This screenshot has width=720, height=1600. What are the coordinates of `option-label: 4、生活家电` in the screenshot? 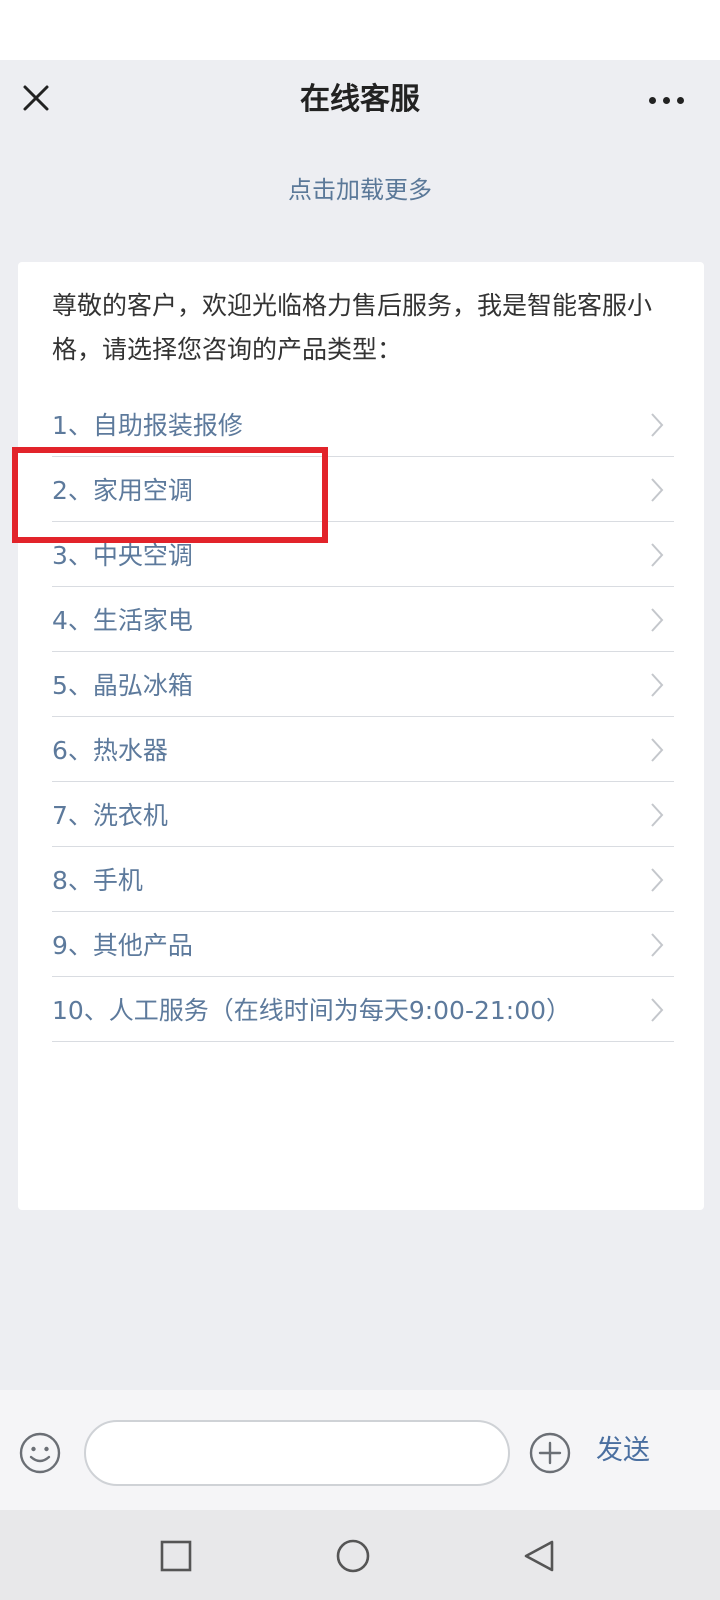 It's located at (122, 620).